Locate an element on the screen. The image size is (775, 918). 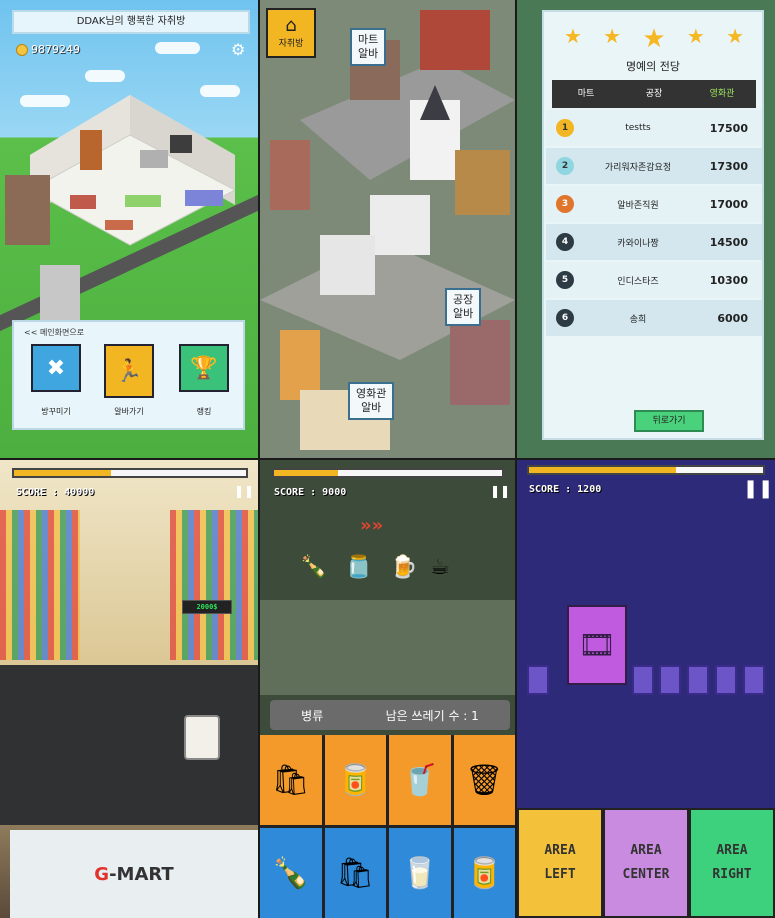
shelf-left is located at coordinates (40, 585).